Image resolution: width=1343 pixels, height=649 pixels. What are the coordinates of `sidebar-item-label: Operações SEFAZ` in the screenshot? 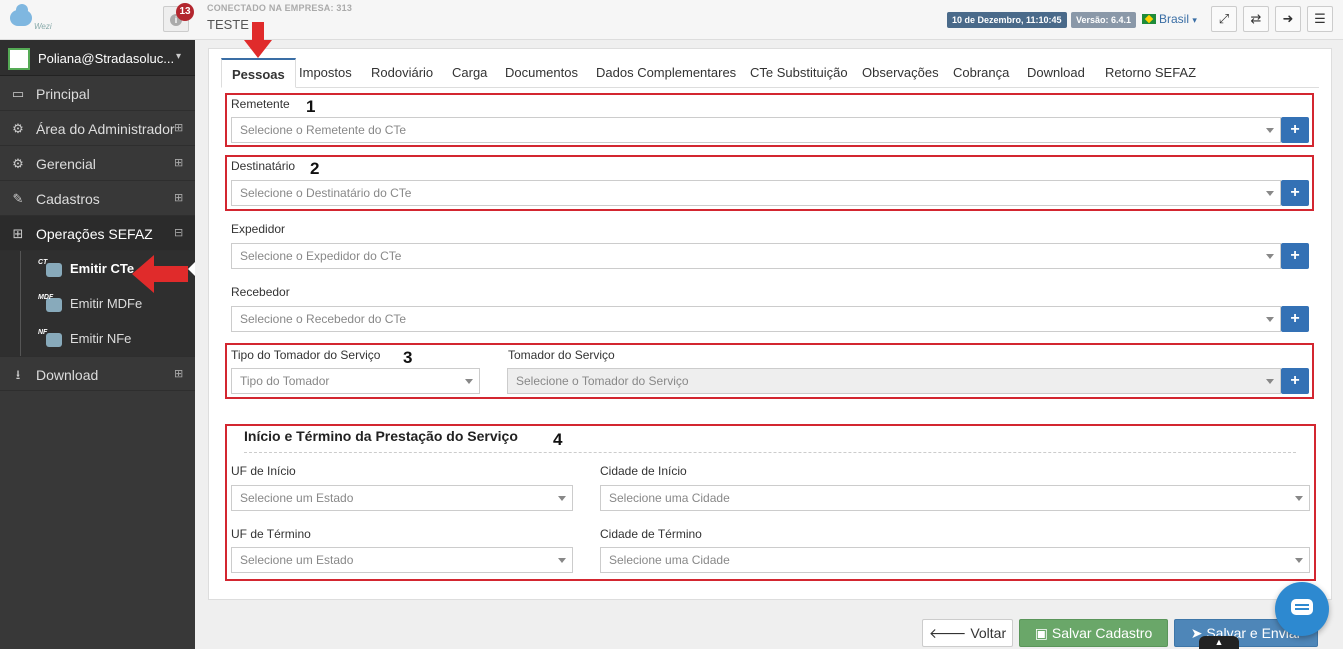 It's located at (94, 234).